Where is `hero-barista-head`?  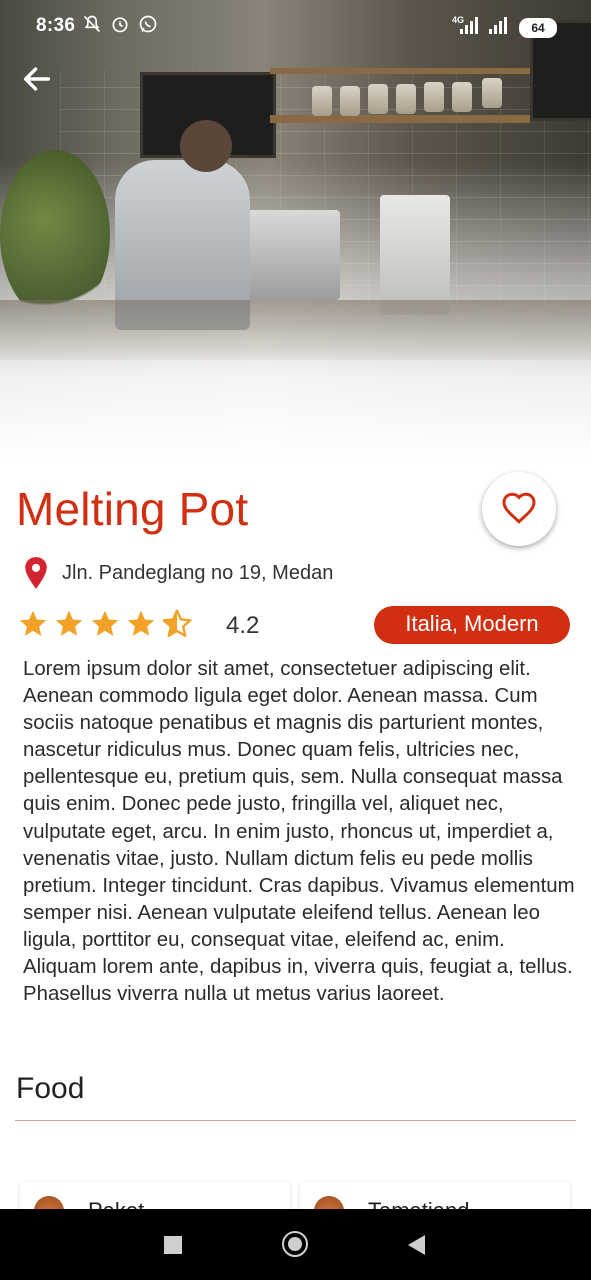
hero-barista-head is located at coordinates (206, 146).